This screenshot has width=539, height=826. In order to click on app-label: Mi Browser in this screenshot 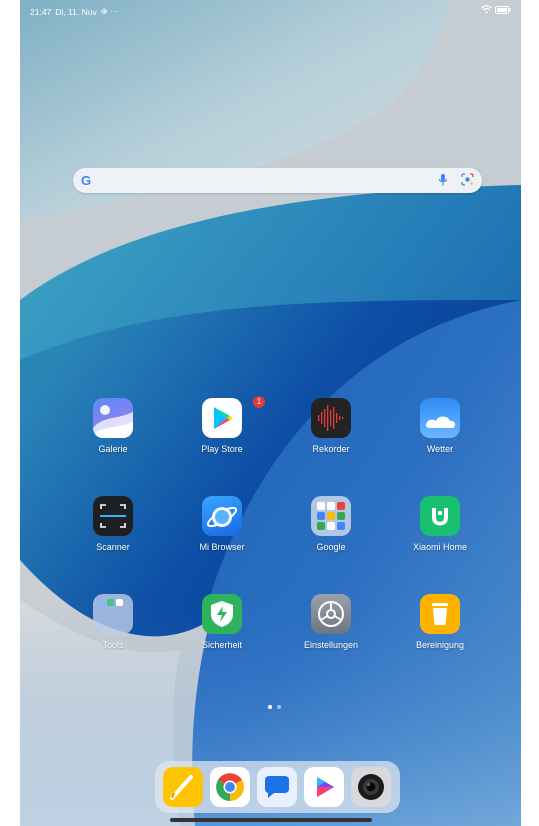, I will do `click(222, 547)`.